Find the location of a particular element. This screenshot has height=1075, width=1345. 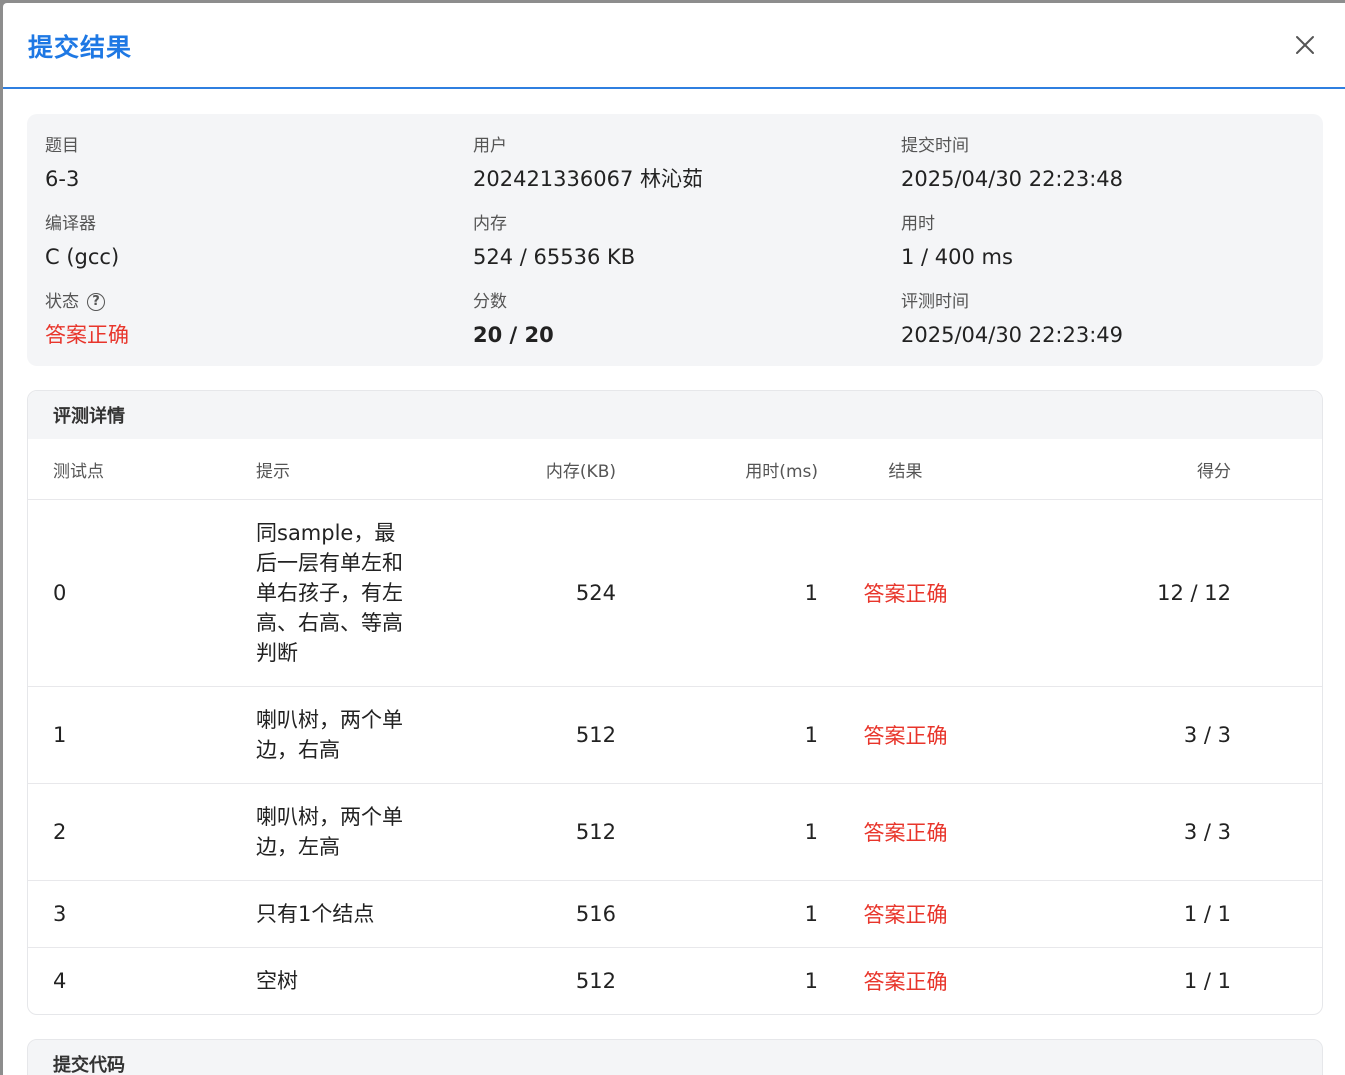

submitted-code-card: 提交代码 is located at coordinates (675, 1057).